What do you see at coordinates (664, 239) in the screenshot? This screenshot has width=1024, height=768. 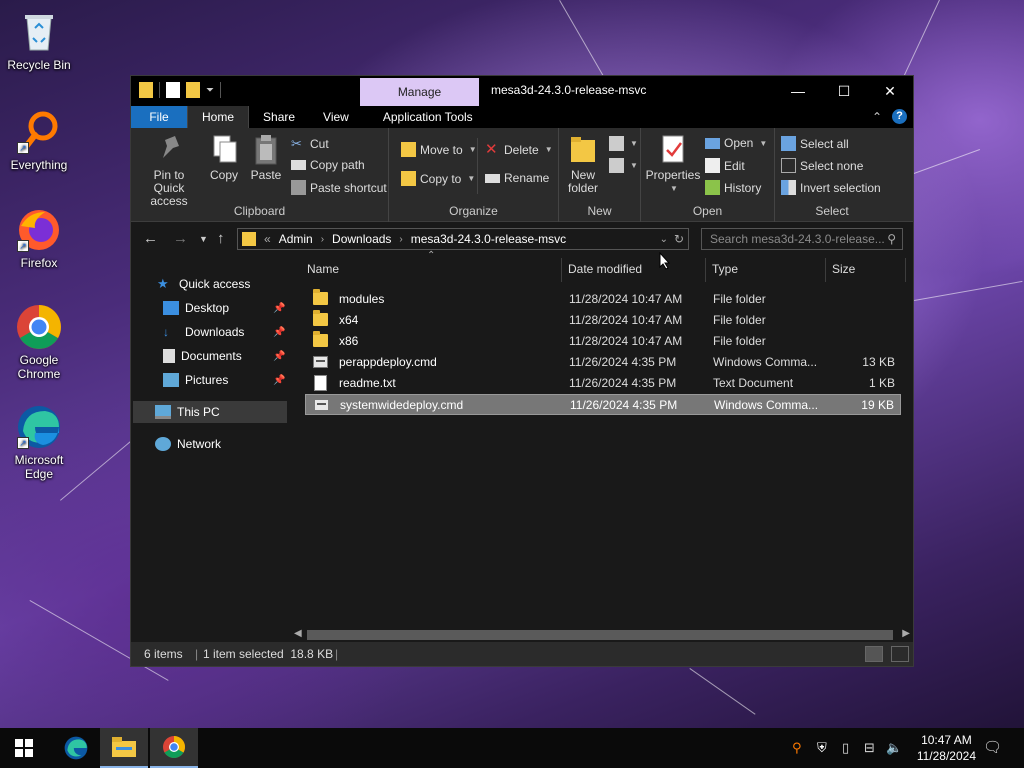 I see `chevron-down-icon: ⌄` at bounding box center [664, 239].